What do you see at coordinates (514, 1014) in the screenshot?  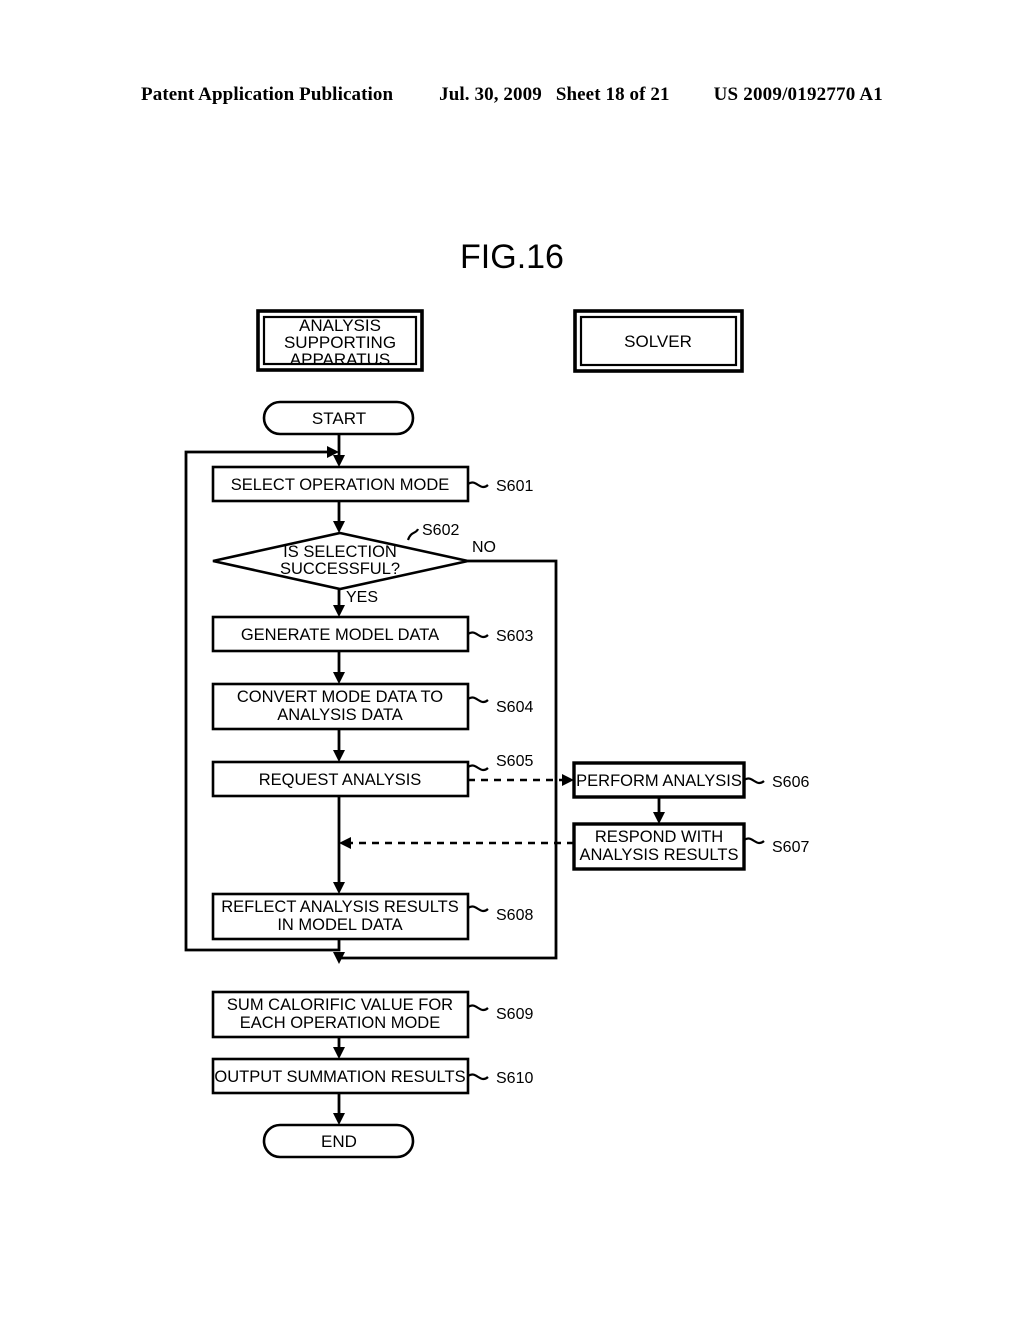 I see `s609-step-number: S609` at bounding box center [514, 1014].